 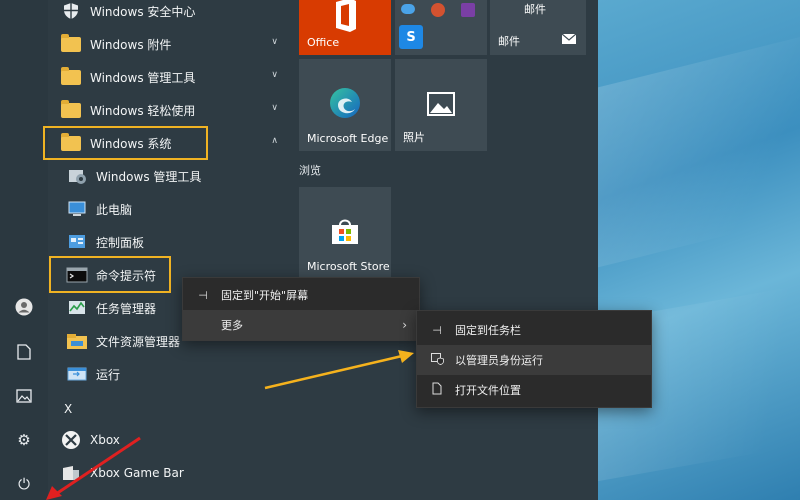 I want to click on run-icon, so click(x=77, y=374).